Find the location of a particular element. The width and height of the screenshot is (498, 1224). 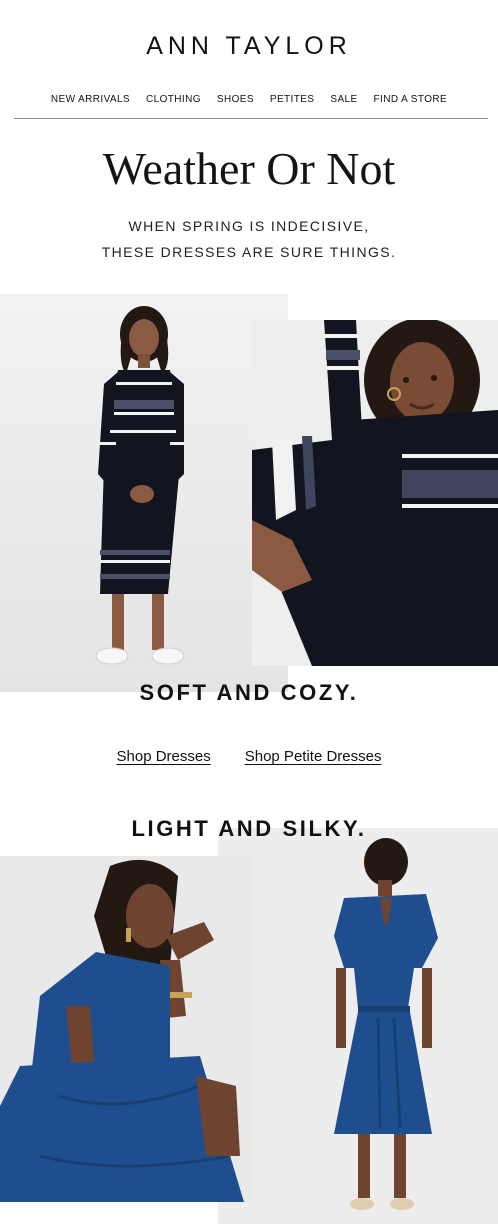

nav-petites: PETITES is located at coordinates (292, 99).